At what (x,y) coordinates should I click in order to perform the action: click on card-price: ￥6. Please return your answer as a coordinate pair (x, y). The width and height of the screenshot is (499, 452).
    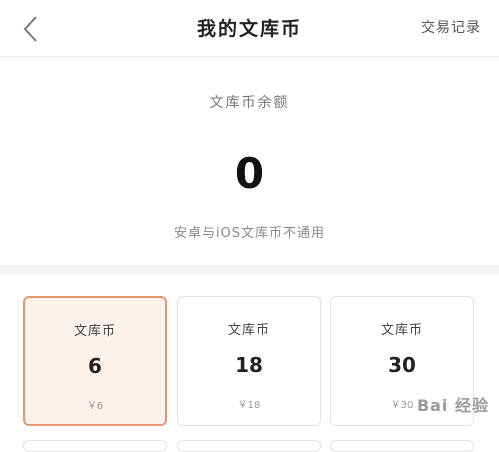
    Looking at the image, I should click on (95, 406).